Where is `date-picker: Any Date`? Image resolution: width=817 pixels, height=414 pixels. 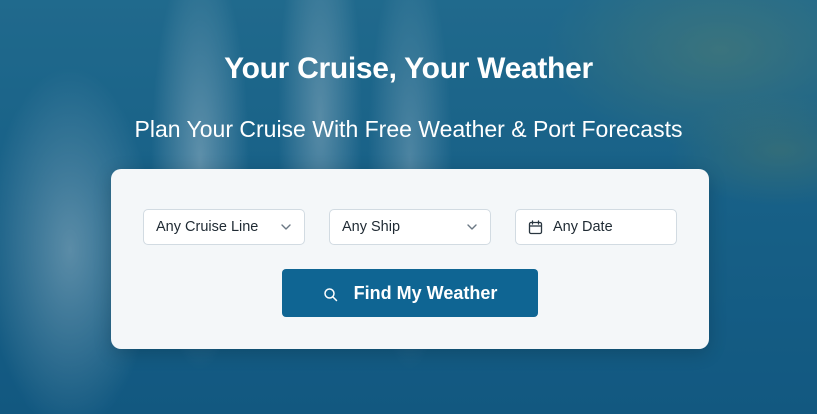 date-picker: Any Date is located at coordinates (596, 227).